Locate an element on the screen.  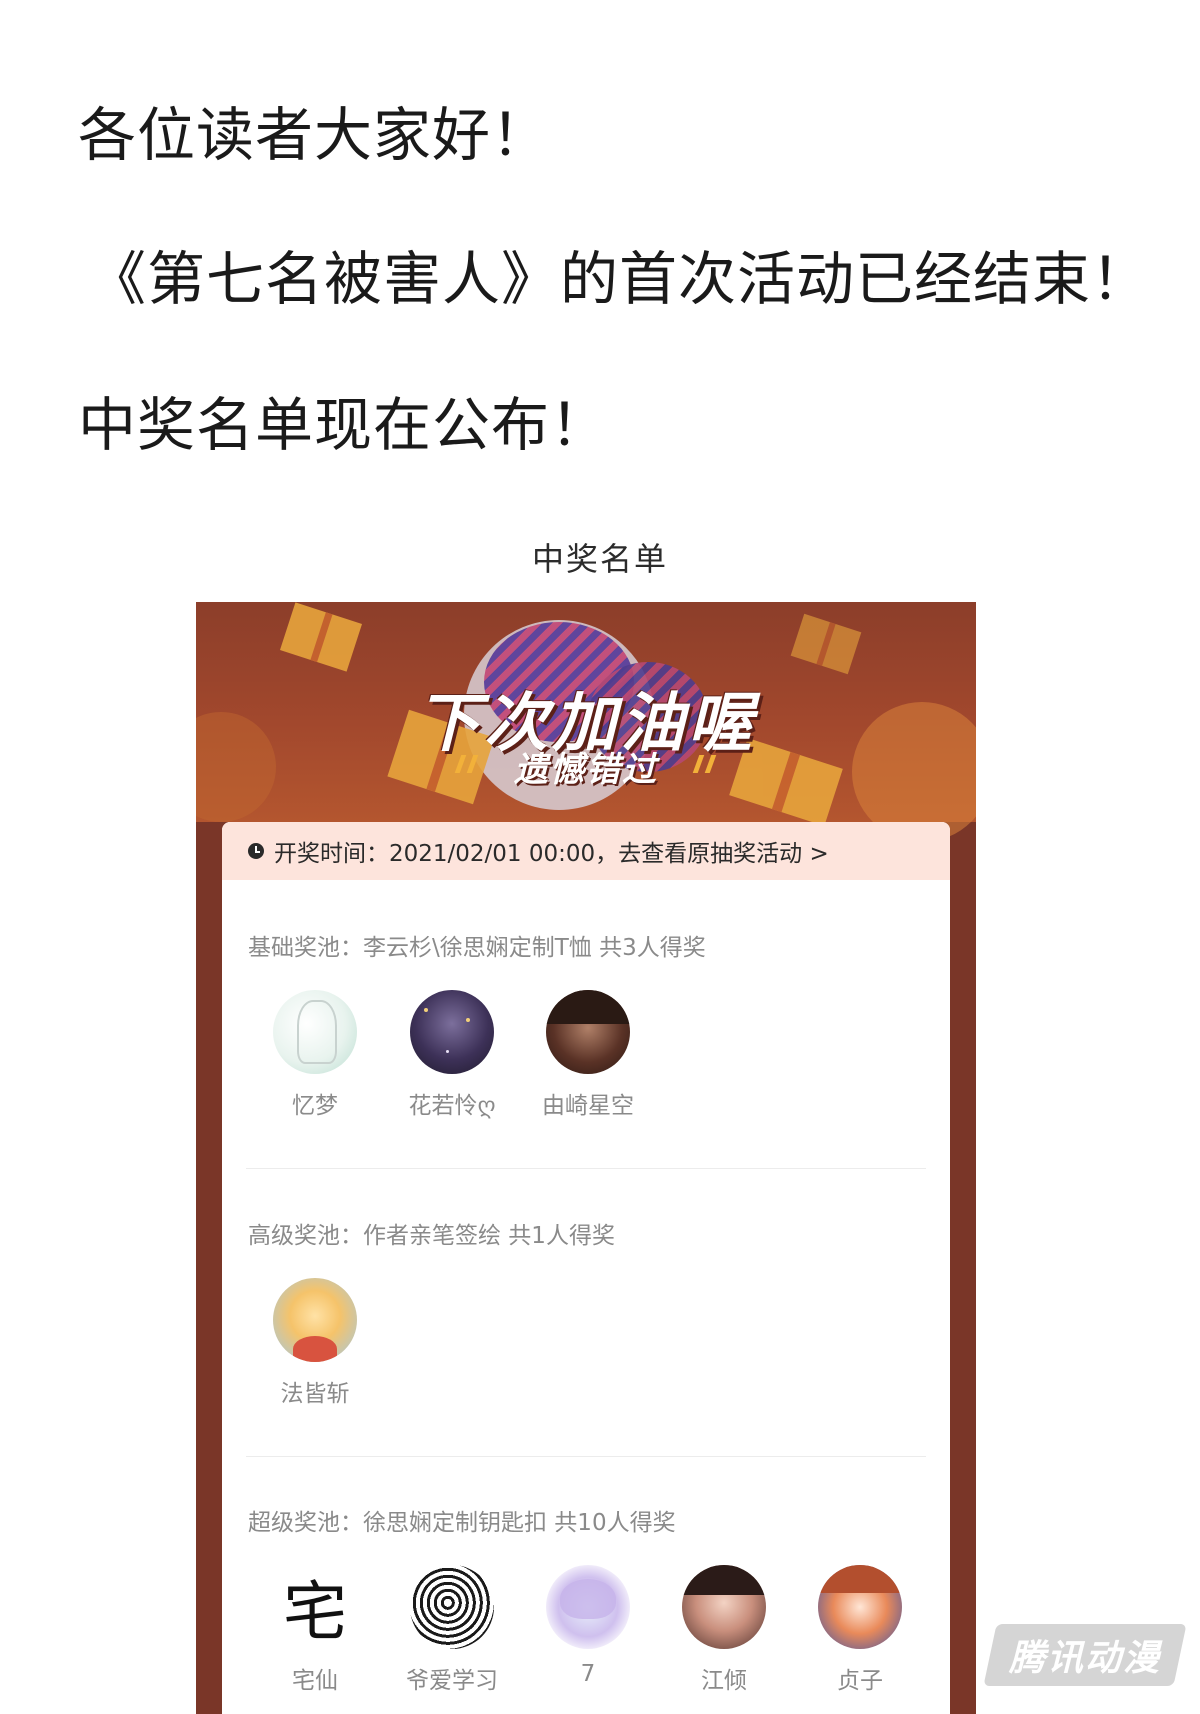
banner-subtitle: 遗憾错过 is located at coordinates (586, 770).